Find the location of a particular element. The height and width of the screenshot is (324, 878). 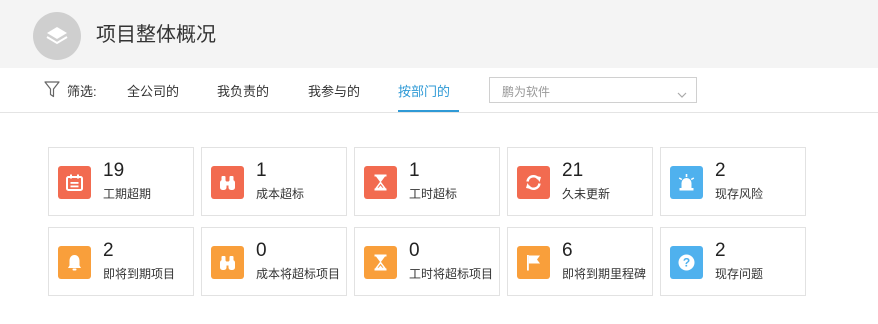

stat-card: 0 工时将超标项目 is located at coordinates (427, 261).